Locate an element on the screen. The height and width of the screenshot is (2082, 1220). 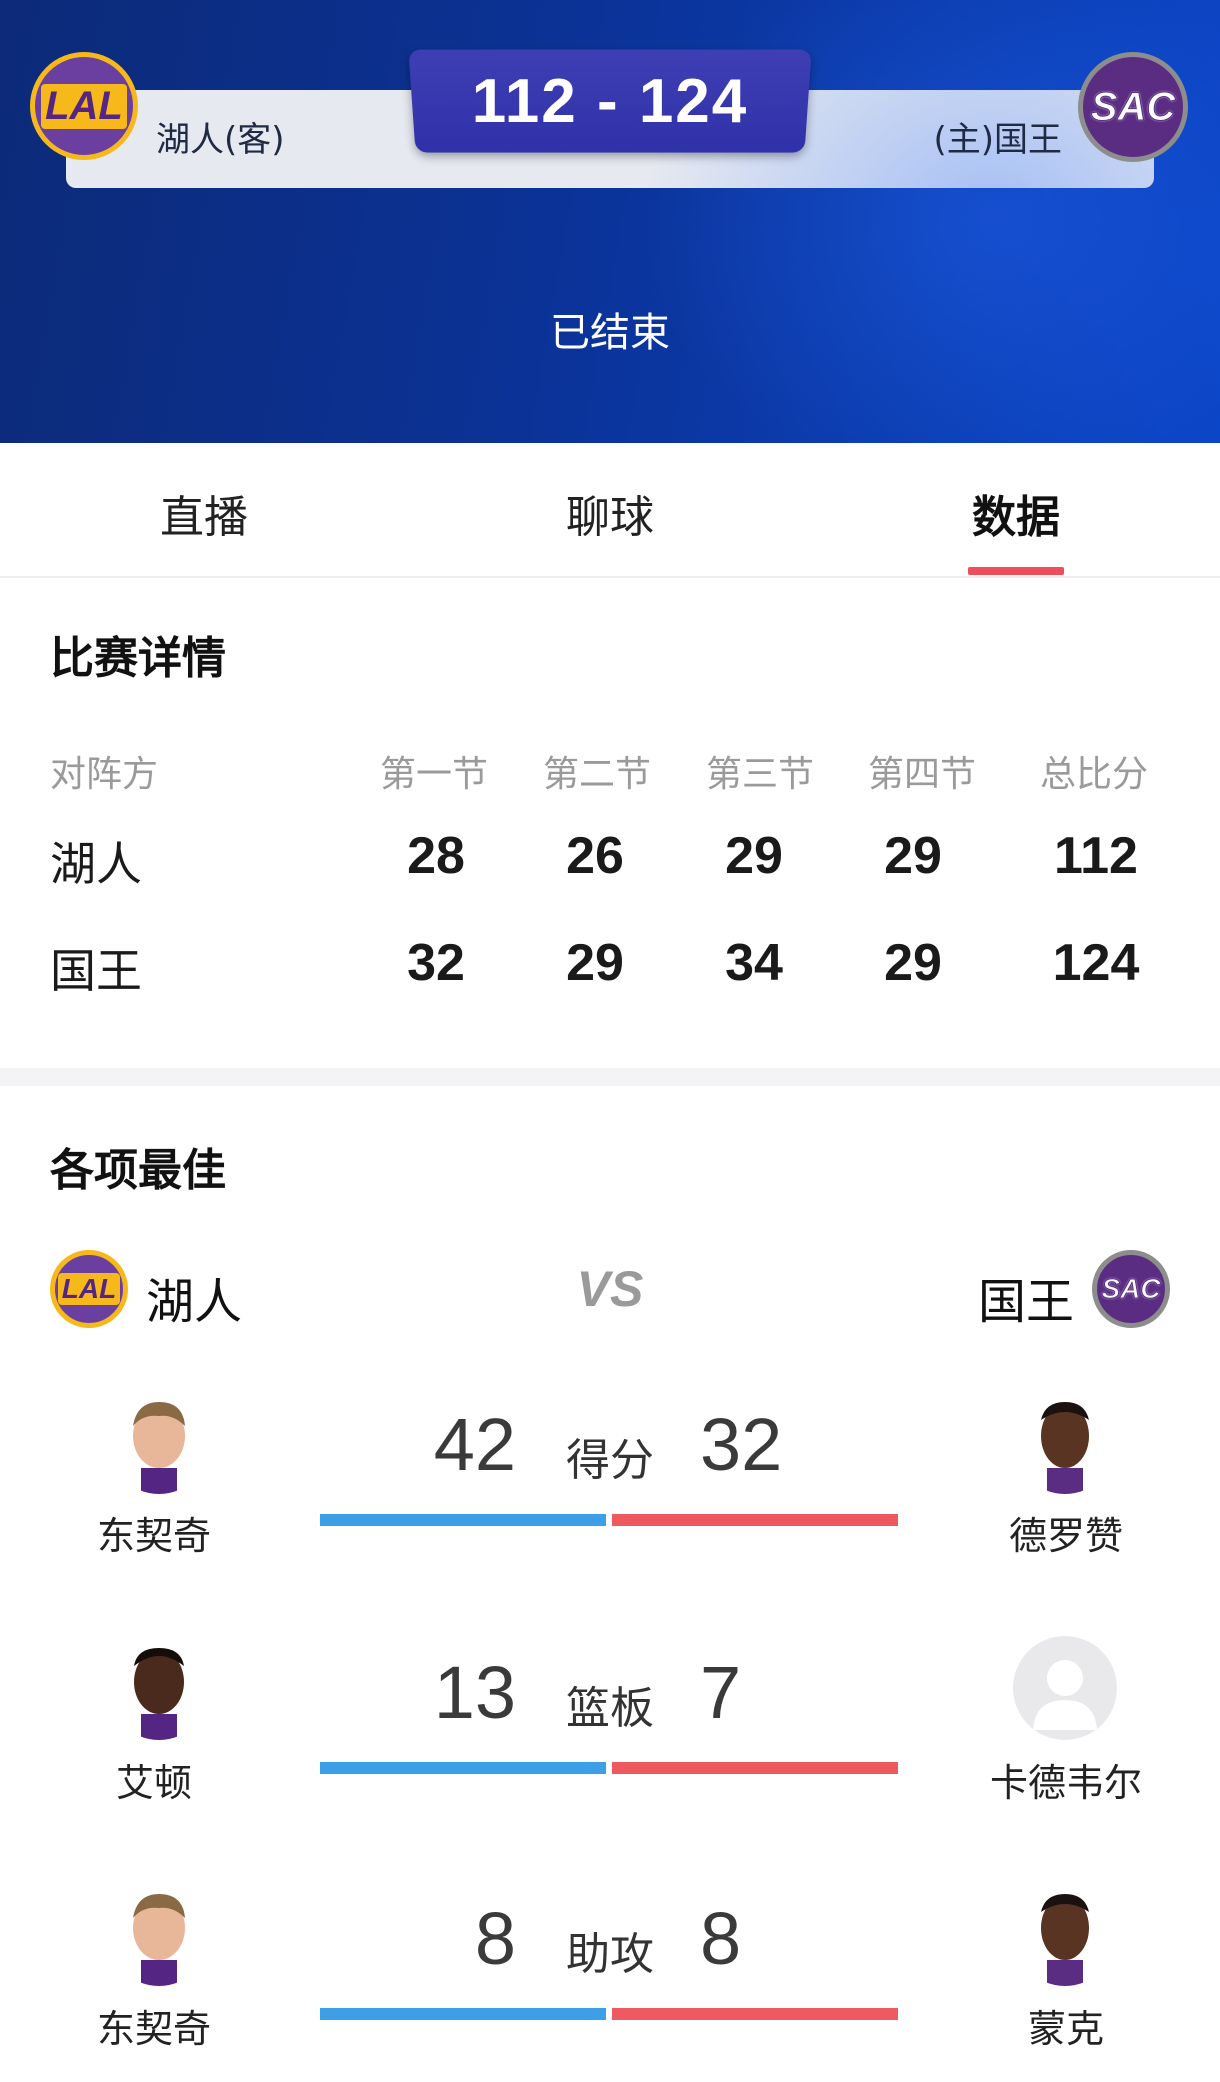
left-stat-value: 42 is located at coordinates (474, 1444).